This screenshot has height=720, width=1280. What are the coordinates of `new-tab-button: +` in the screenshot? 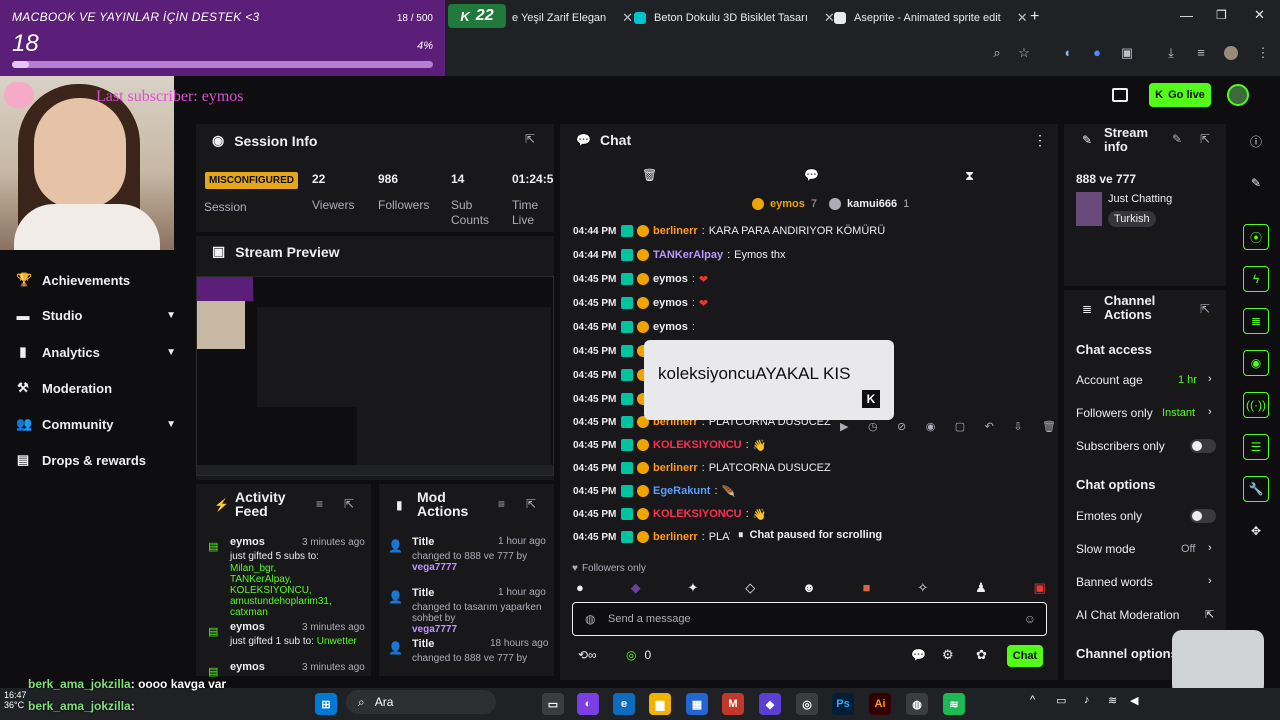 It's located at (1034, 17).